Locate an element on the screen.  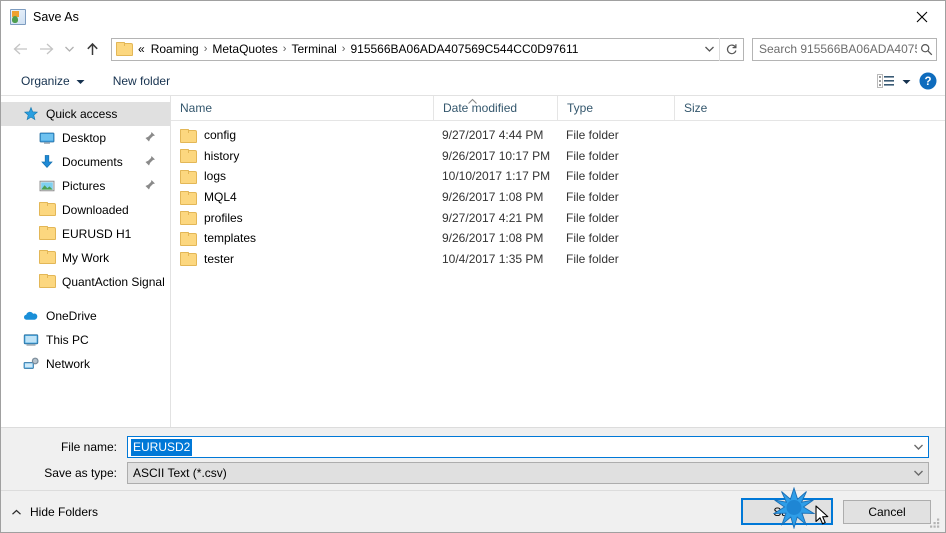
cancel-button: Cancel is located at coordinates (887, 511).